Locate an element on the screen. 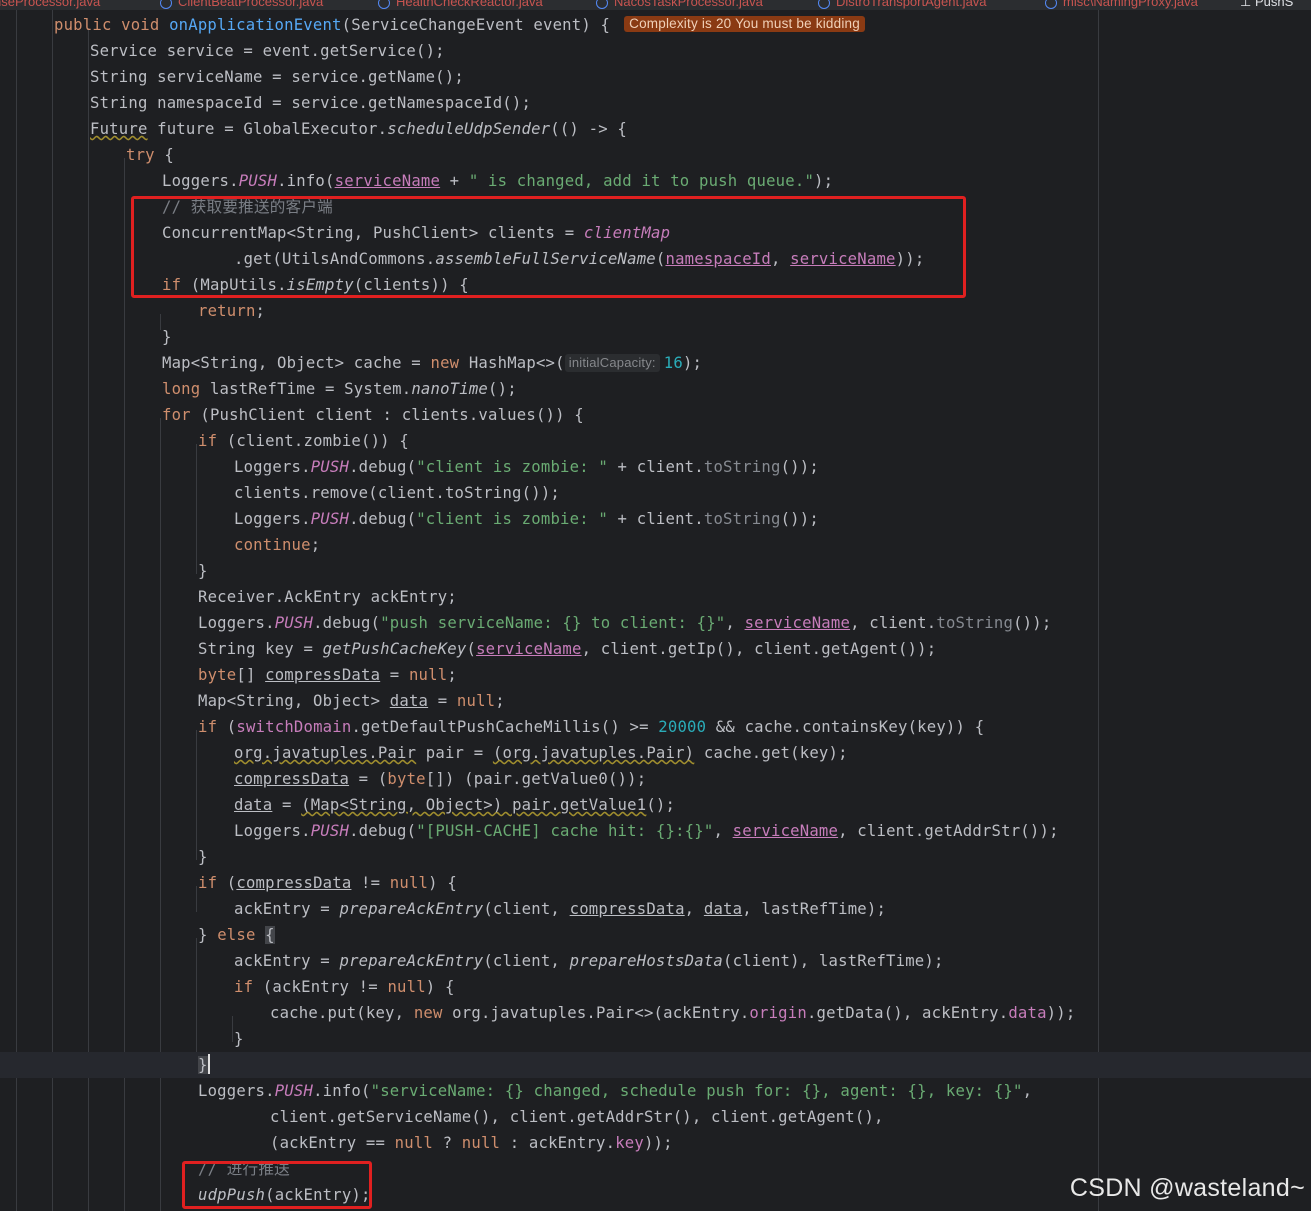 The image size is (1311, 1211). code-line: Map<String, Object> data = null; is located at coordinates (351, 701).